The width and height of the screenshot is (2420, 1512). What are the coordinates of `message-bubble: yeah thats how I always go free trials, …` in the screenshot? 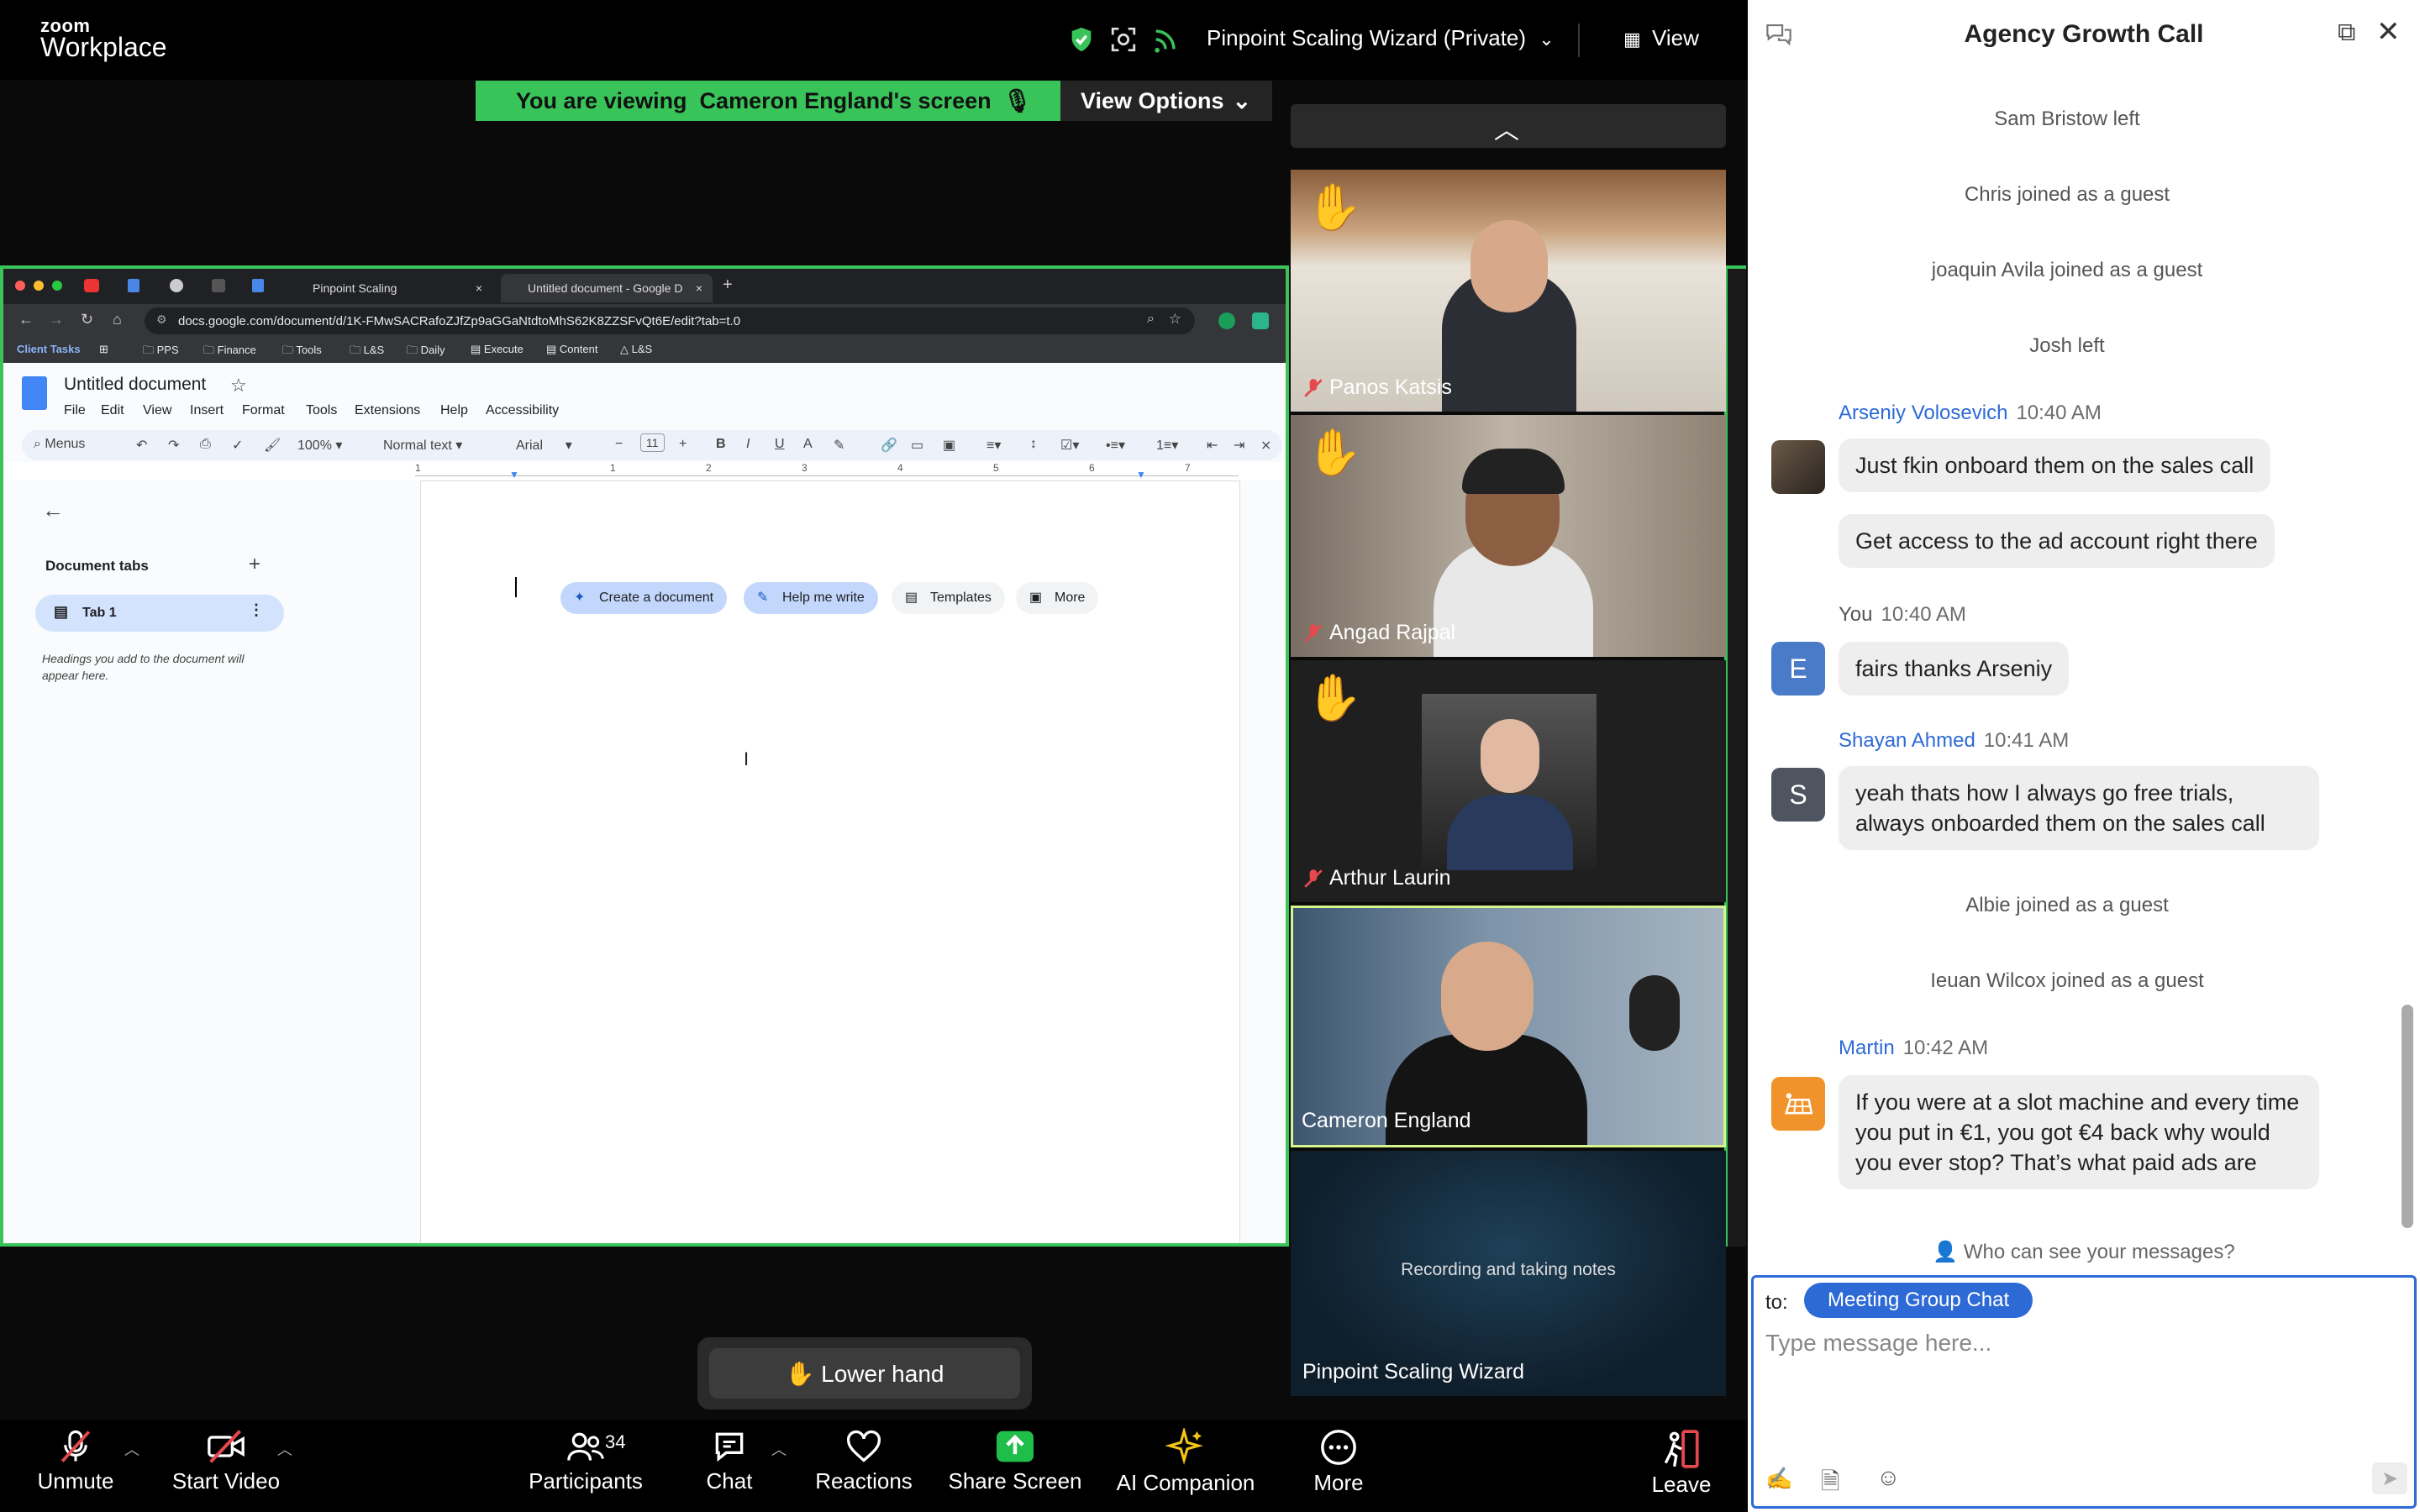 It's located at (2079, 808).